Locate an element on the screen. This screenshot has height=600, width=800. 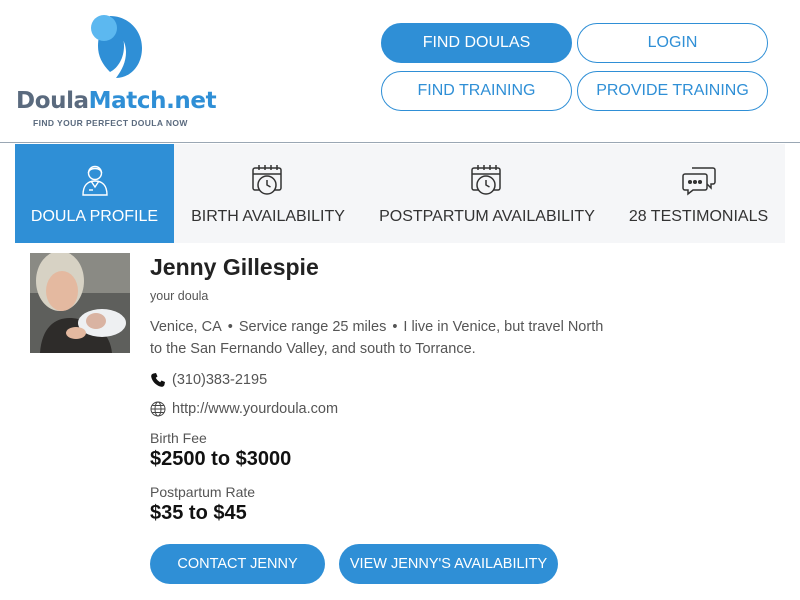
person-icon is located at coordinates (95, 180).